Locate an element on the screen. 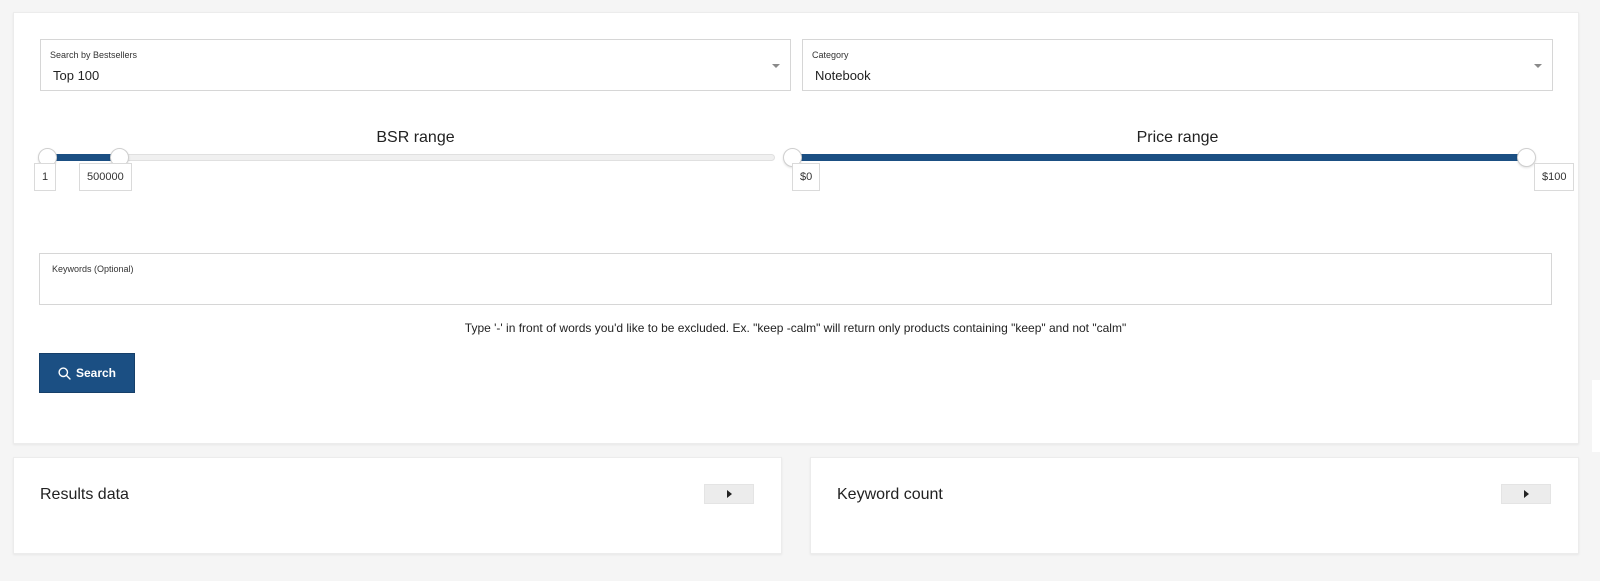 The width and height of the screenshot is (1600, 581). results-data-panel: Results data is located at coordinates (397, 505).